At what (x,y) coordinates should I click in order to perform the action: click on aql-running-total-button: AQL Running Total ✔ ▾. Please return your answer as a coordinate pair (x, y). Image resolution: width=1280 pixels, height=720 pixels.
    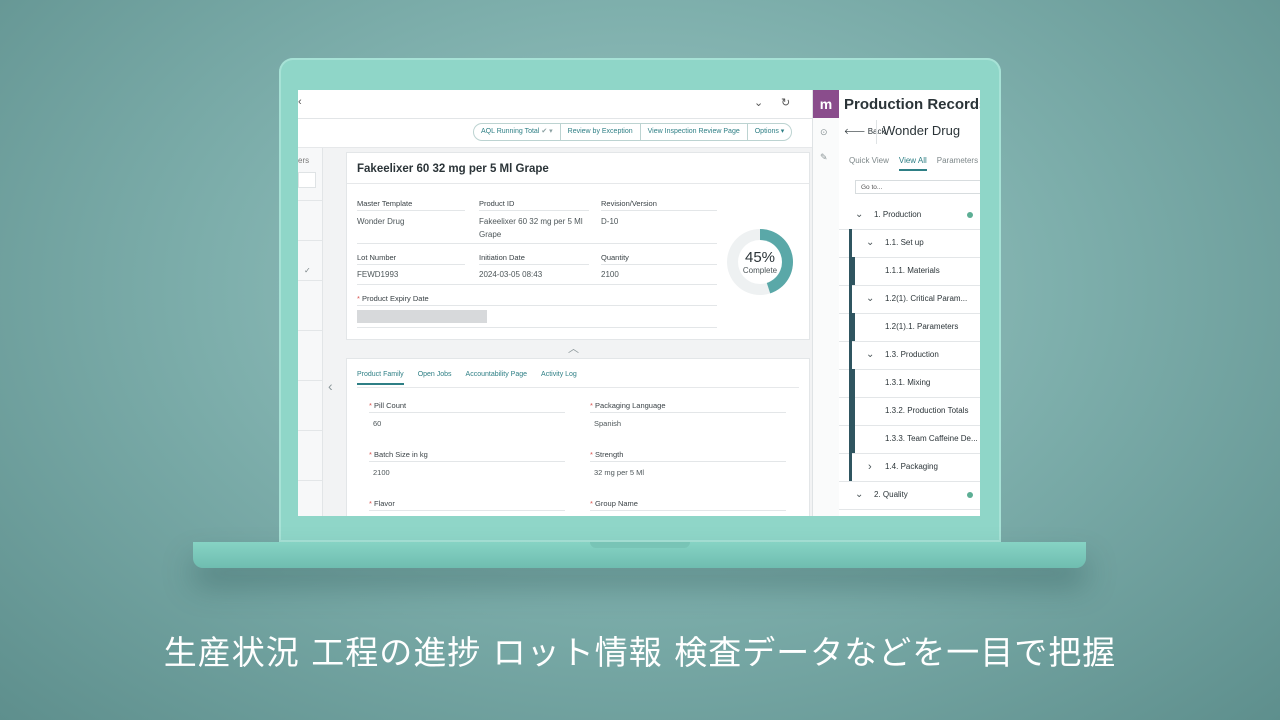
    Looking at the image, I should click on (517, 132).